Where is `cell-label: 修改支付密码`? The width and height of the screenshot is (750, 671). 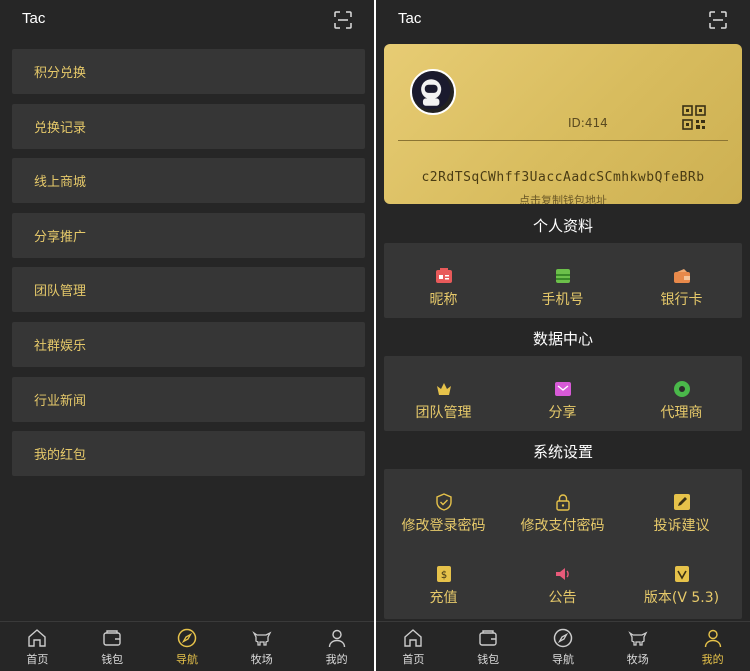
cell-label: 修改支付密码 is located at coordinates (562, 526).